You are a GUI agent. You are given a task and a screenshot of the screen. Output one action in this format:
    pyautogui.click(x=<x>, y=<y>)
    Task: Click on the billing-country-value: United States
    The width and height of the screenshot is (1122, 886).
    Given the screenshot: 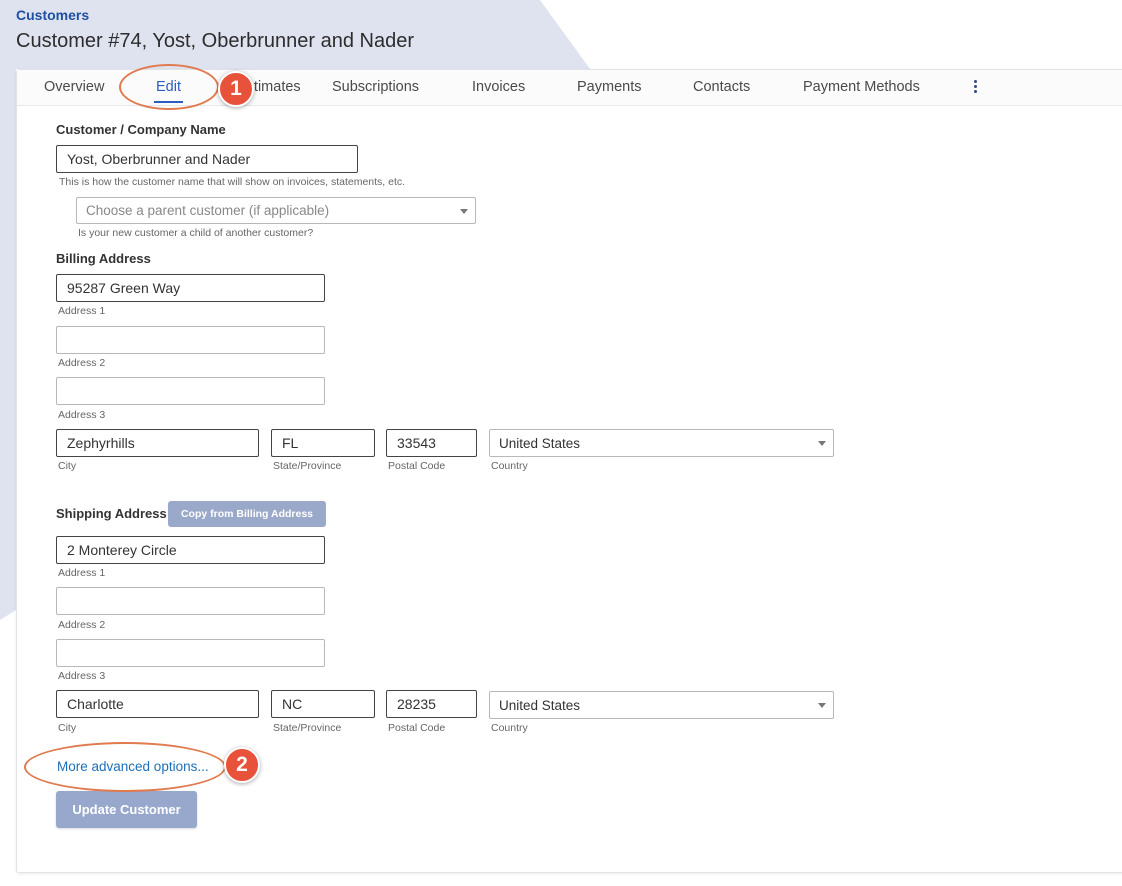 What is the action you would take?
    pyautogui.click(x=540, y=443)
    